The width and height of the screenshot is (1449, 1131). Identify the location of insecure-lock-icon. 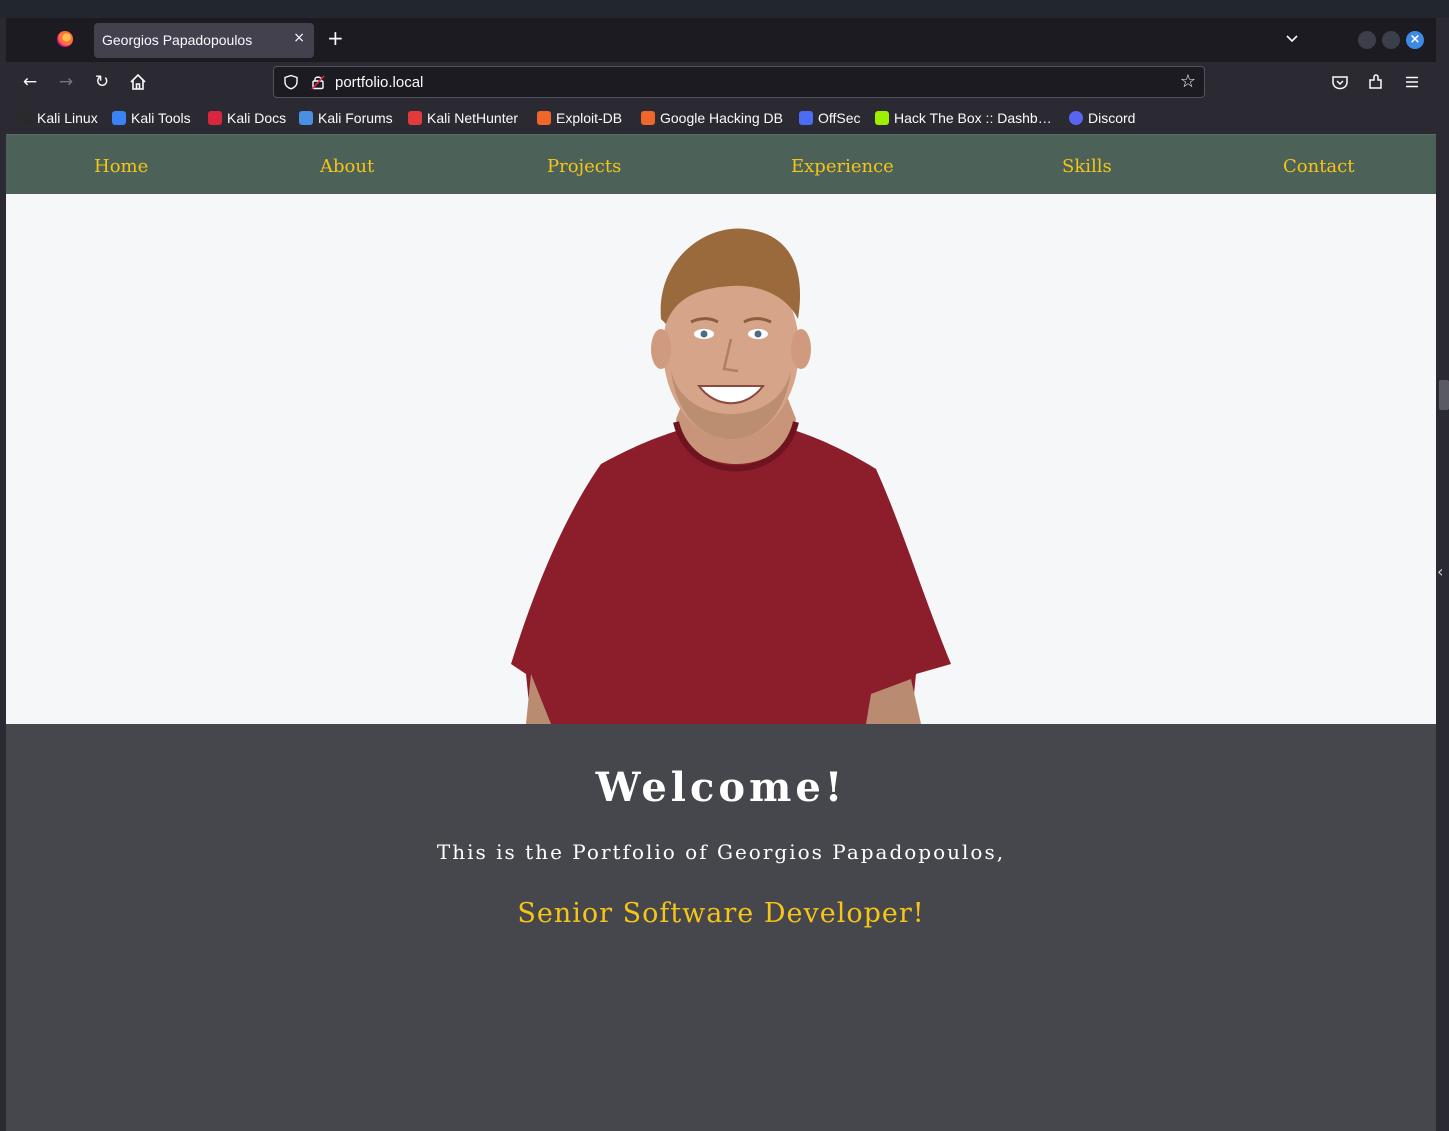
(318, 82).